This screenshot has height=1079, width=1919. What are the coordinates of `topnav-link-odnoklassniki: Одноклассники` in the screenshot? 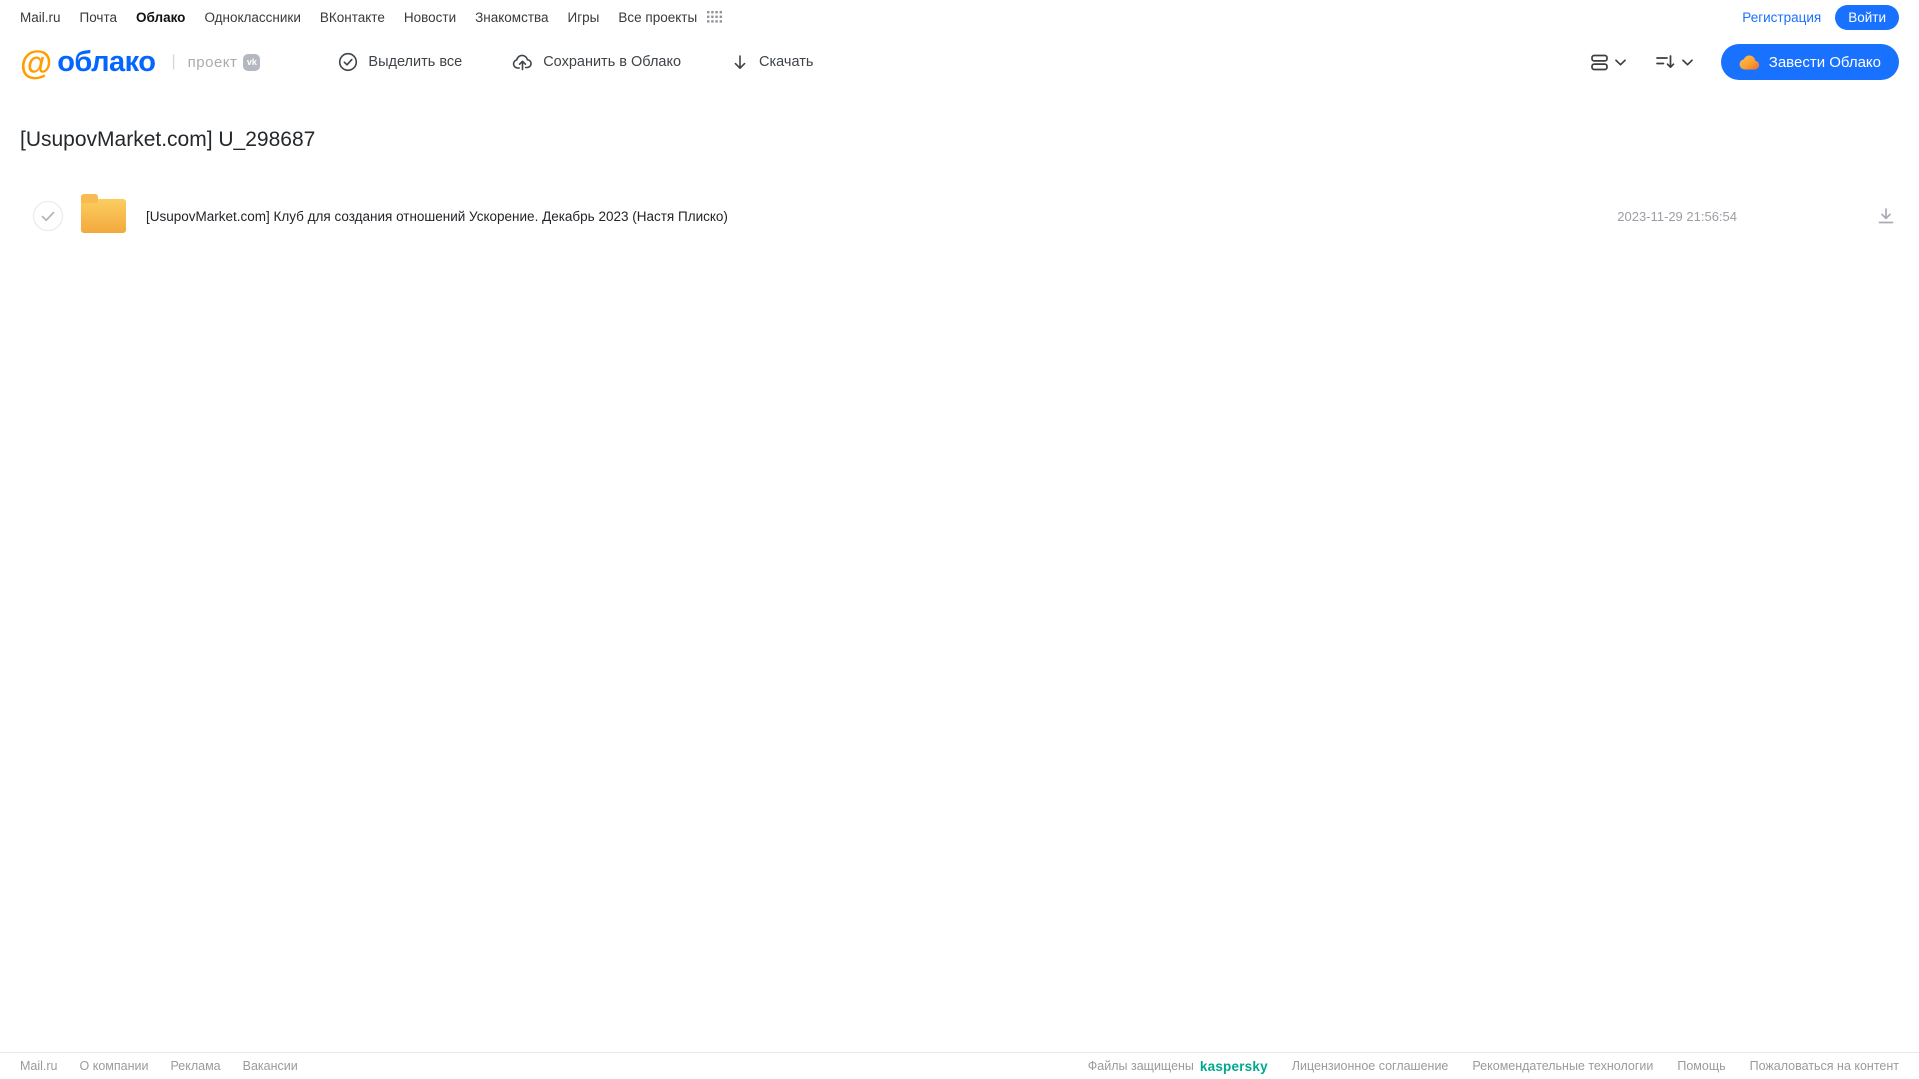 It's located at (252, 17).